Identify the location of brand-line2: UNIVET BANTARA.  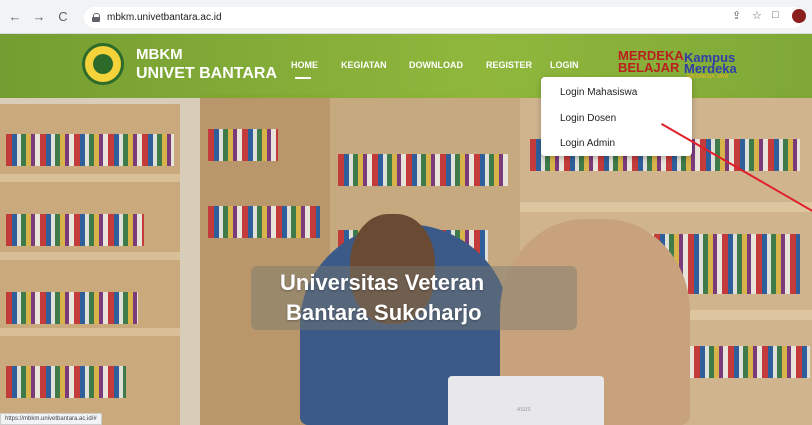
(206, 74).